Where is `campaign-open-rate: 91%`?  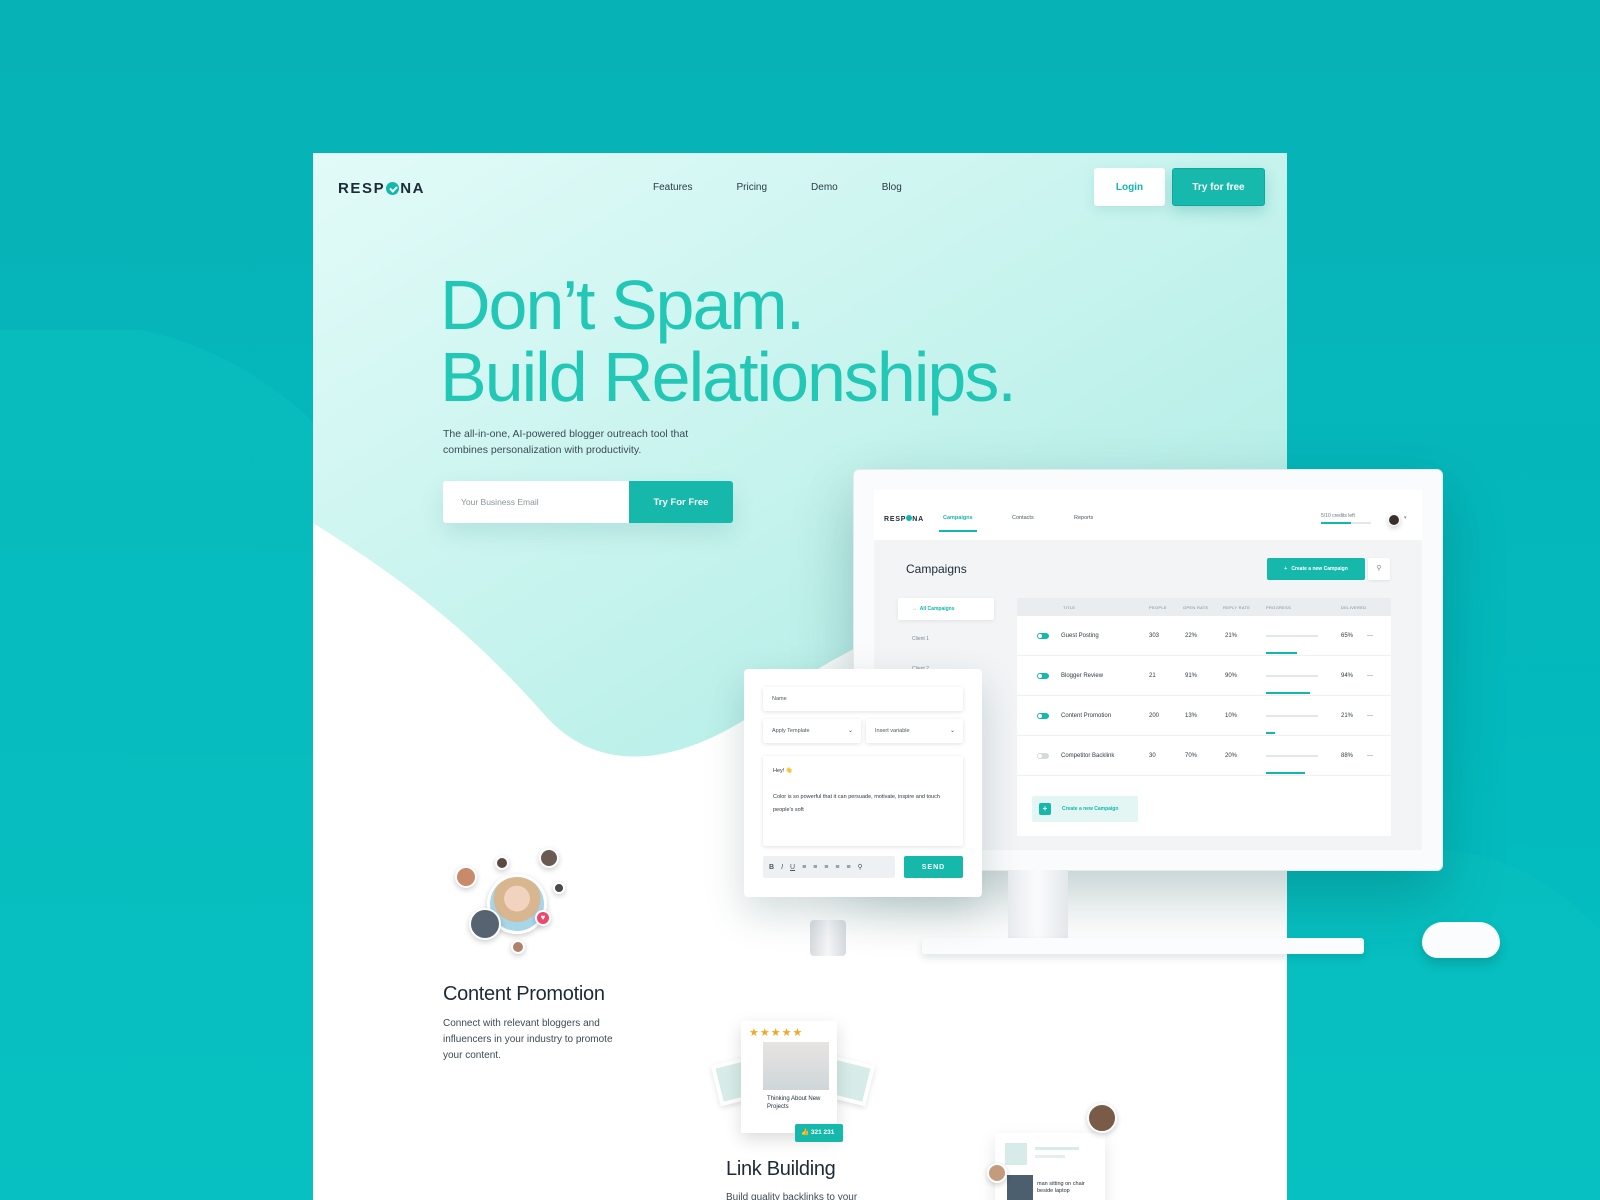
campaign-open-rate: 91% is located at coordinates (1191, 676).